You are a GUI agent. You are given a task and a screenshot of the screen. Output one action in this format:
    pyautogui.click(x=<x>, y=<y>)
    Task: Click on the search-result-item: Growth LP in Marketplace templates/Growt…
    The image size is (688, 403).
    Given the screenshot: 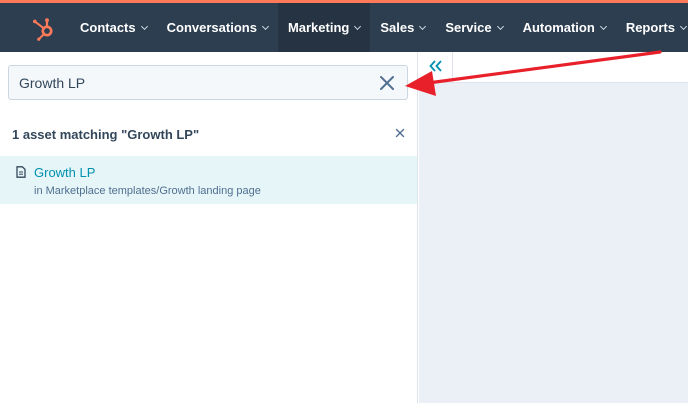 What is the action you would take?
    pyautogui.click(x=208, y=180)
    